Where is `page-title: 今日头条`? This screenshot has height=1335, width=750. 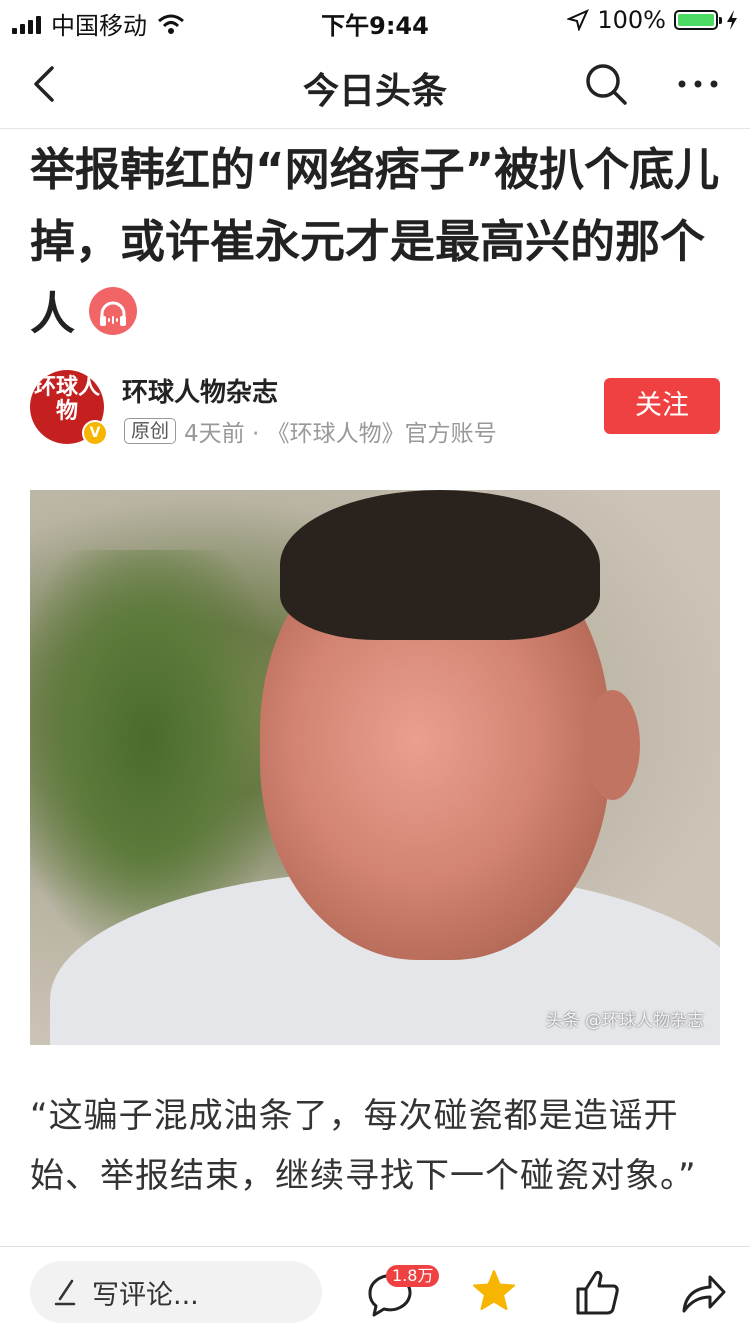
page-title: 今日头条 is located at coordinates (374, 91).